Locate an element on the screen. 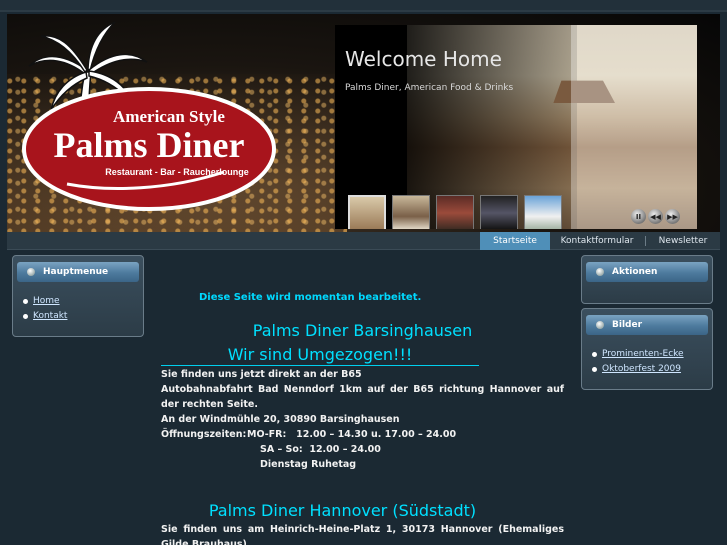 This screenshot has width=727, height=545. logo-name: Palms Diner is located at coordinates (149, 145).